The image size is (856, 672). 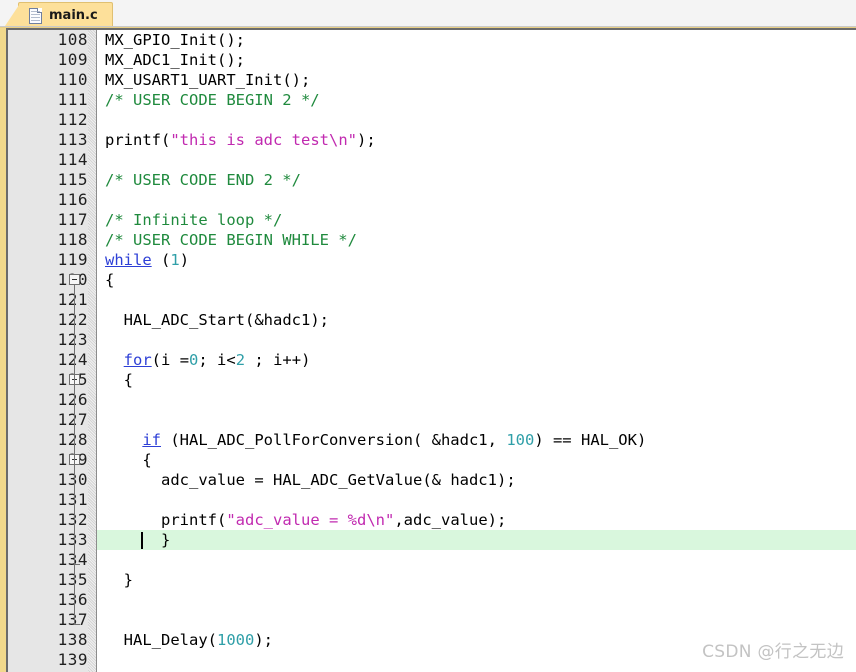 What do you see at coordinates (428, 320) in the screenshot?
I see `code-line: 122 HAL_ADC_Start(&hadc1);` at bounding box center [428, 320].